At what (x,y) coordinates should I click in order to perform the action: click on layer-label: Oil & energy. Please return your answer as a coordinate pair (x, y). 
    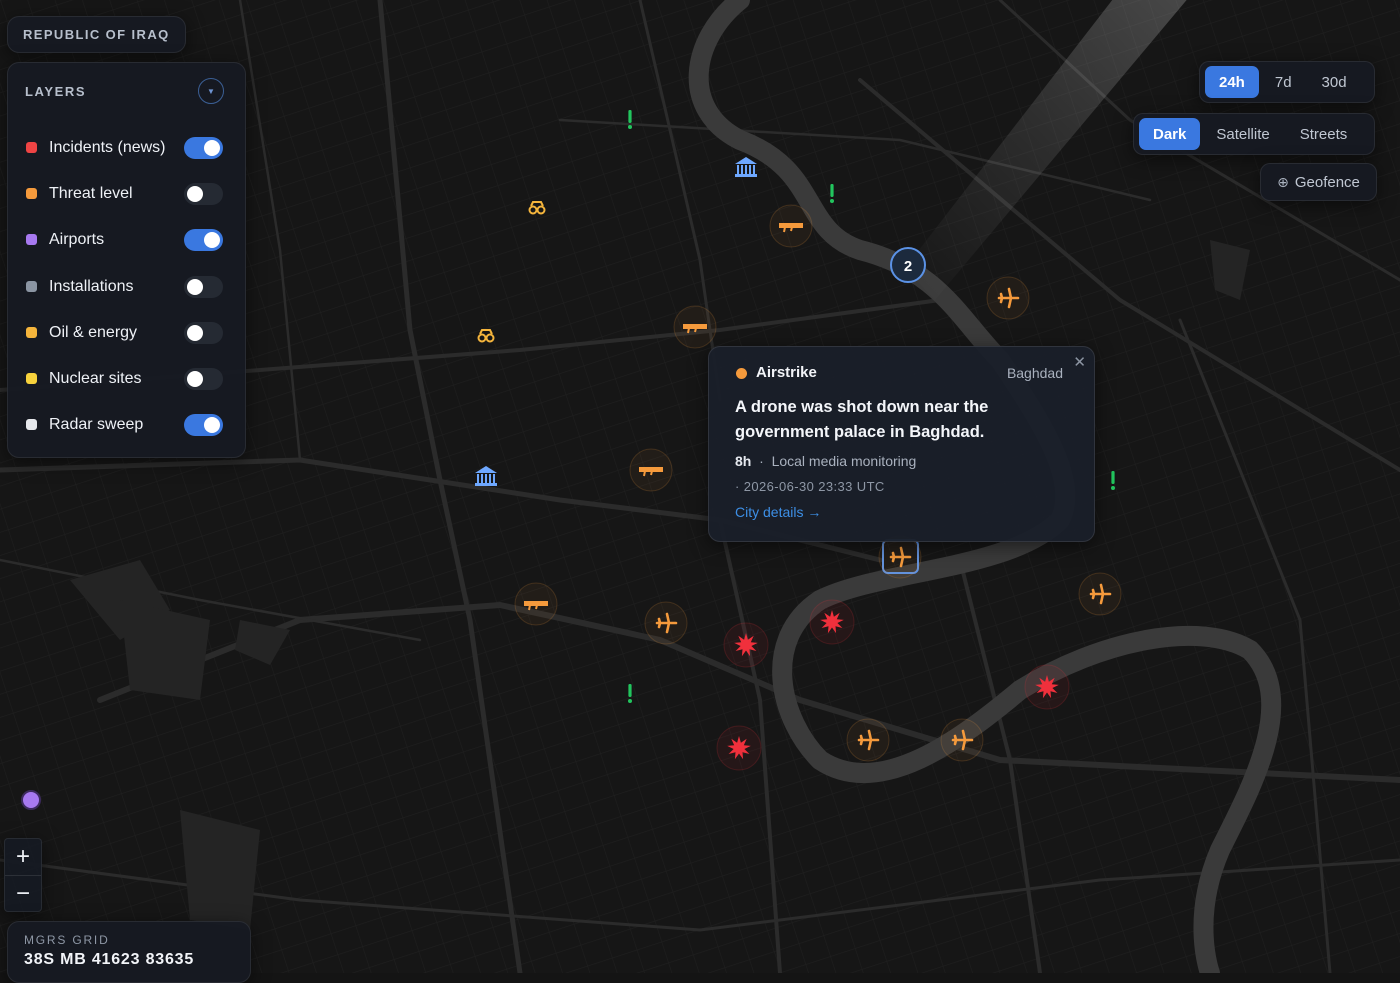
    Looking at the image, I should click on (93, 332).